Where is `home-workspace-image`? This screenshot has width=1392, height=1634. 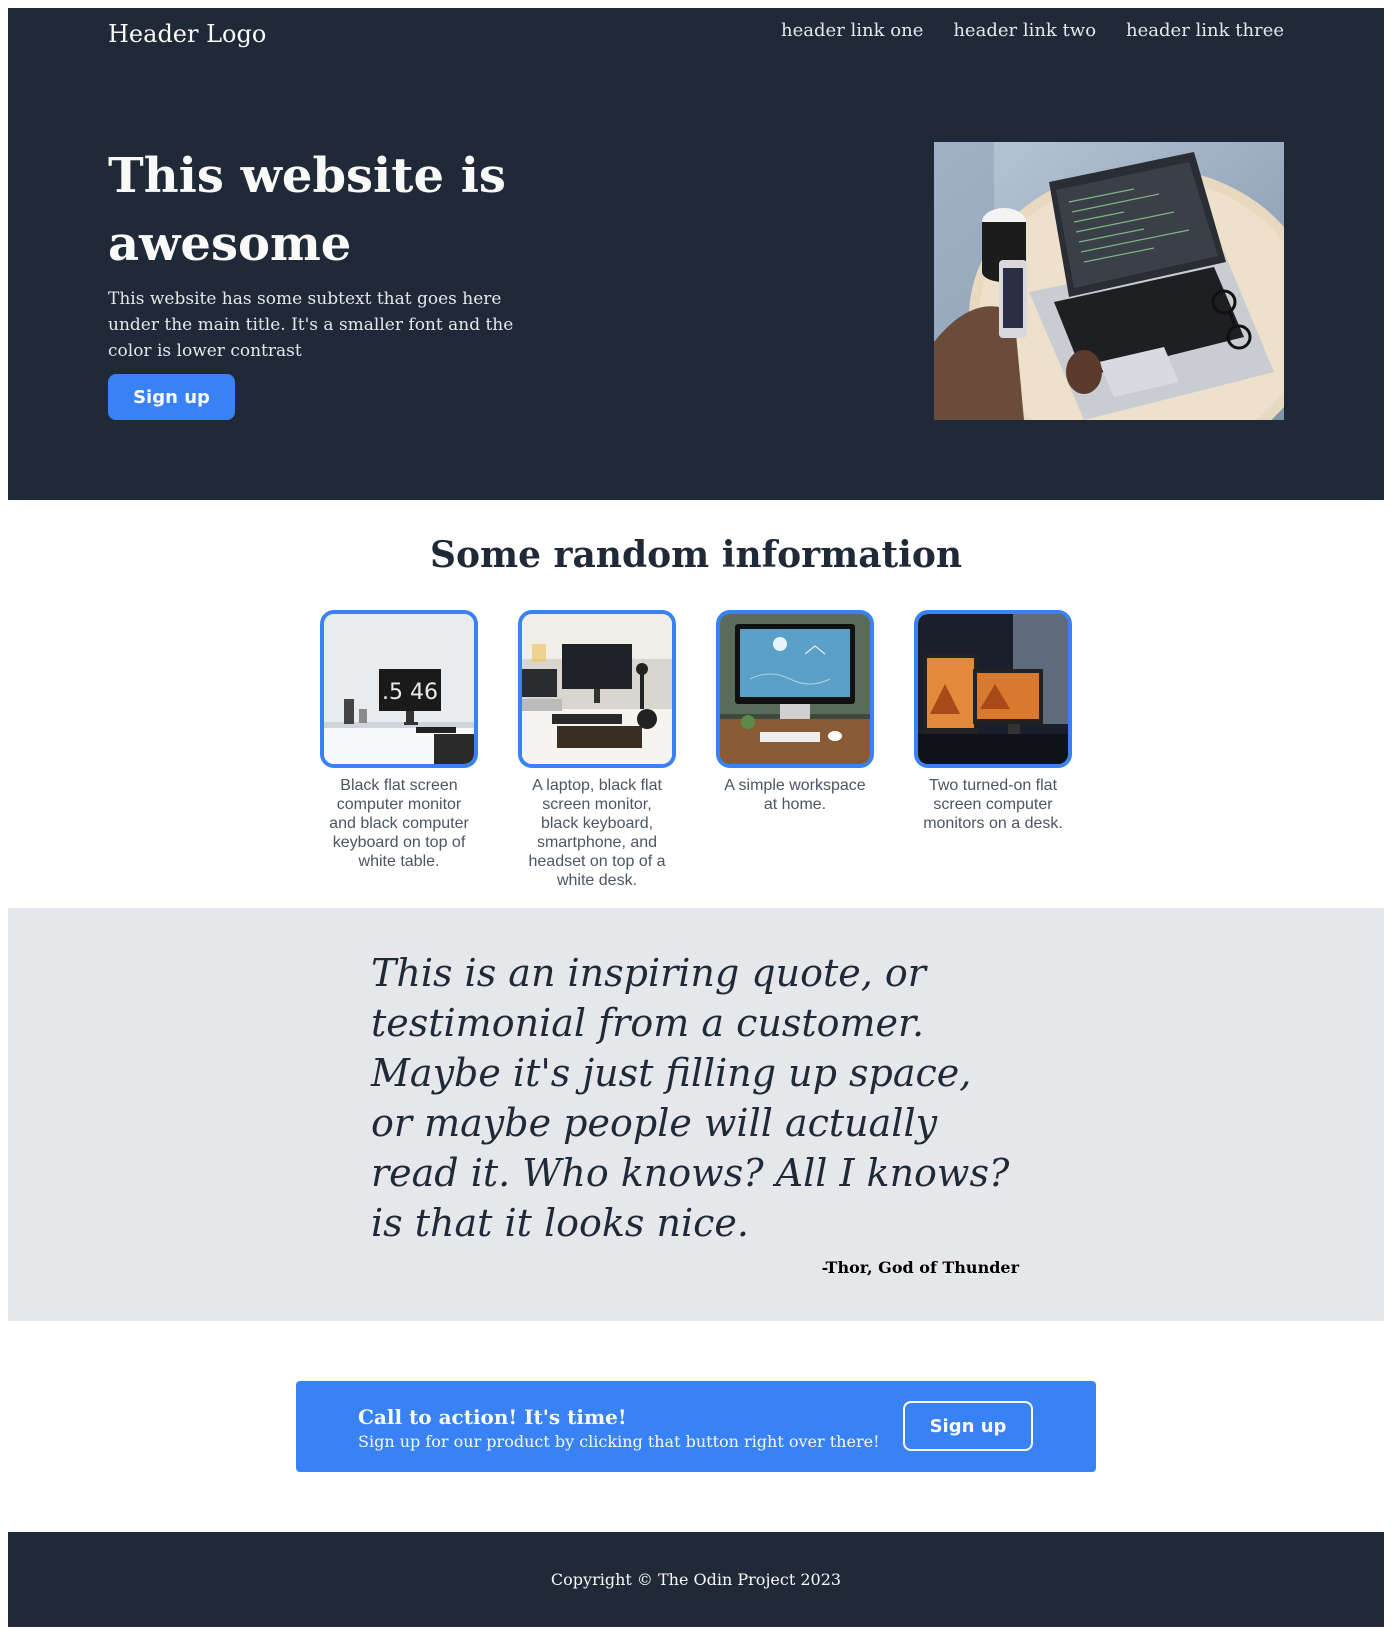 home-workspace-image is located at coordinates (795, 689).